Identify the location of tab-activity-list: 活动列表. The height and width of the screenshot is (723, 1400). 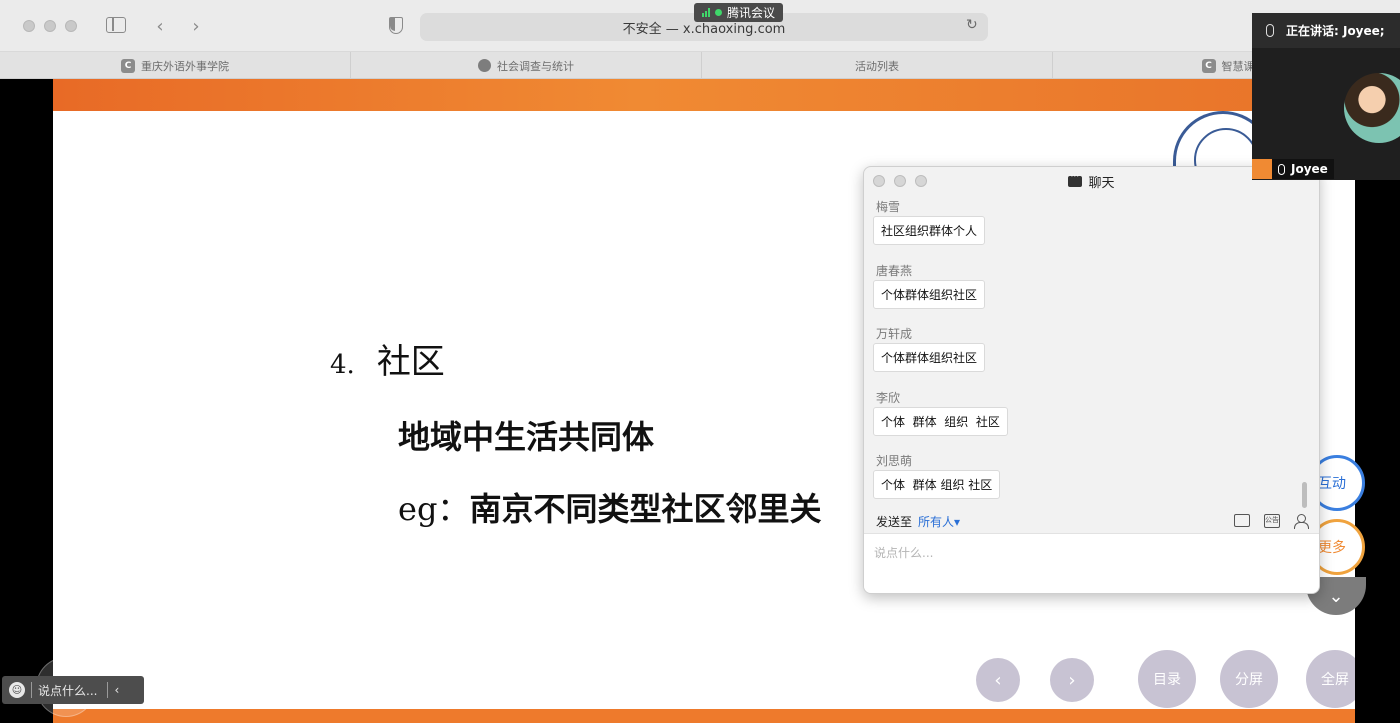
(877, 65).